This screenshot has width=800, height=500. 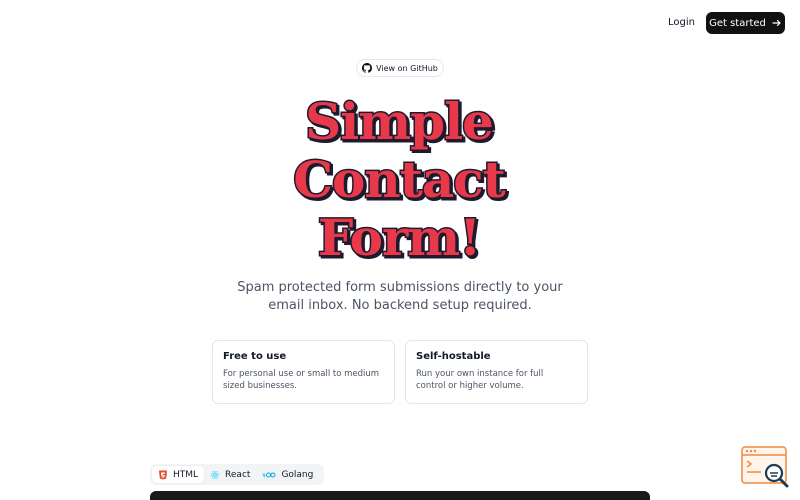 I want to click on tab-label: React, so click(x=238, y=474).